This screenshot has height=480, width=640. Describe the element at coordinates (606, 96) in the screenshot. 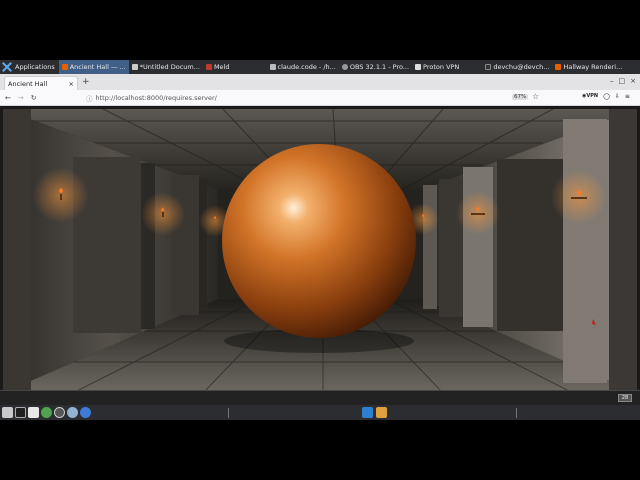

I see `account-icon: ◯` at that location.